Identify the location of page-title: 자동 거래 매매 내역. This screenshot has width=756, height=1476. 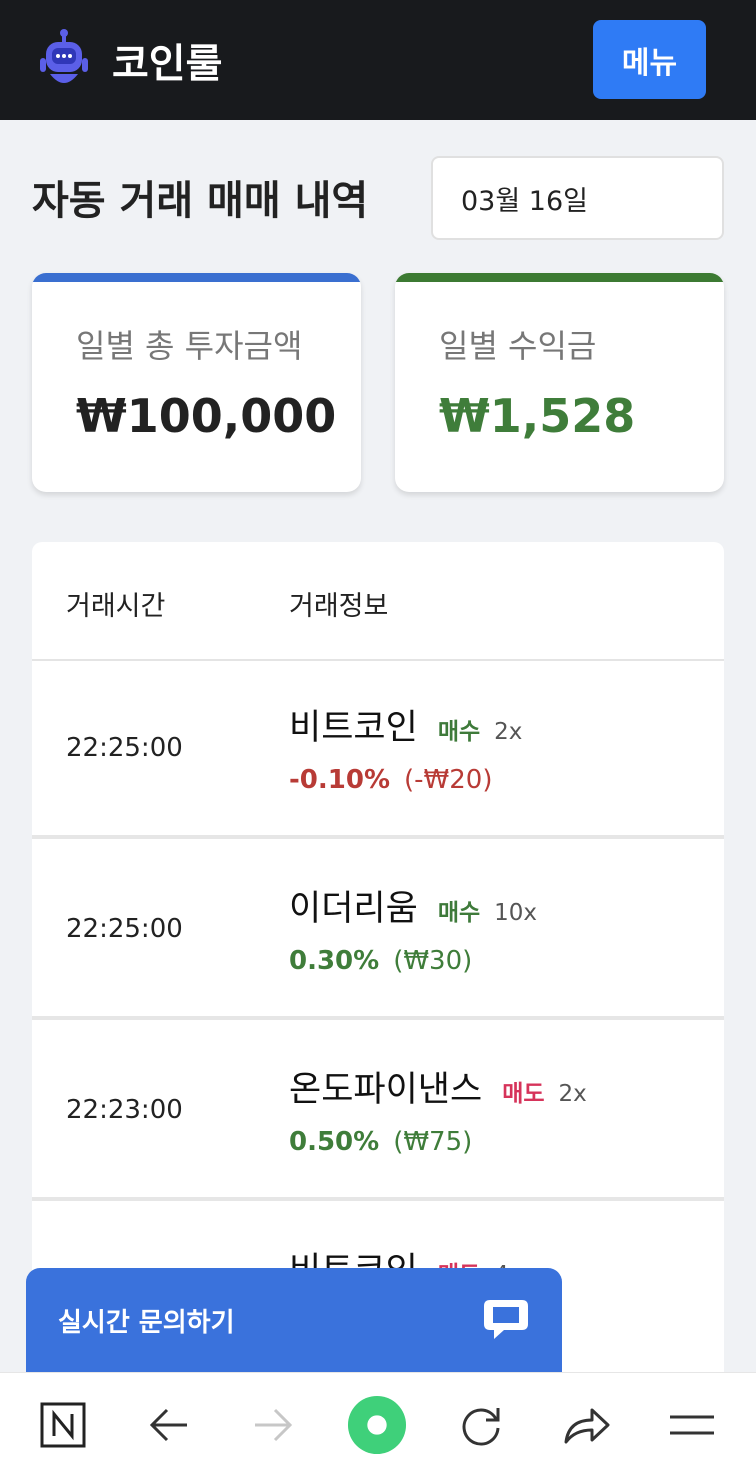
(200, 201).